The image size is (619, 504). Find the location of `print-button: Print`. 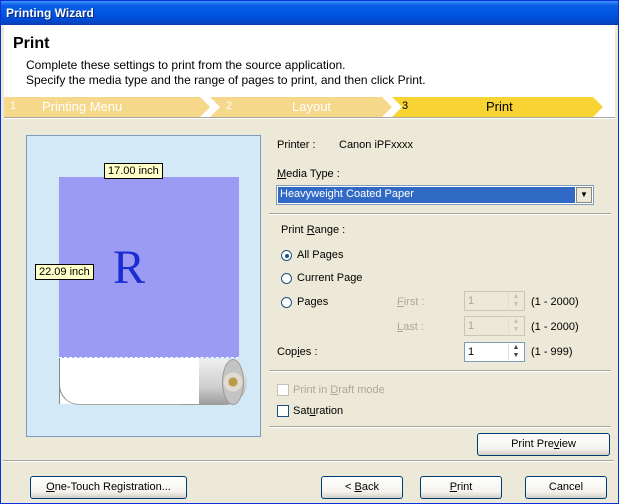

print-button: Print is located at coordinates (461, 487).